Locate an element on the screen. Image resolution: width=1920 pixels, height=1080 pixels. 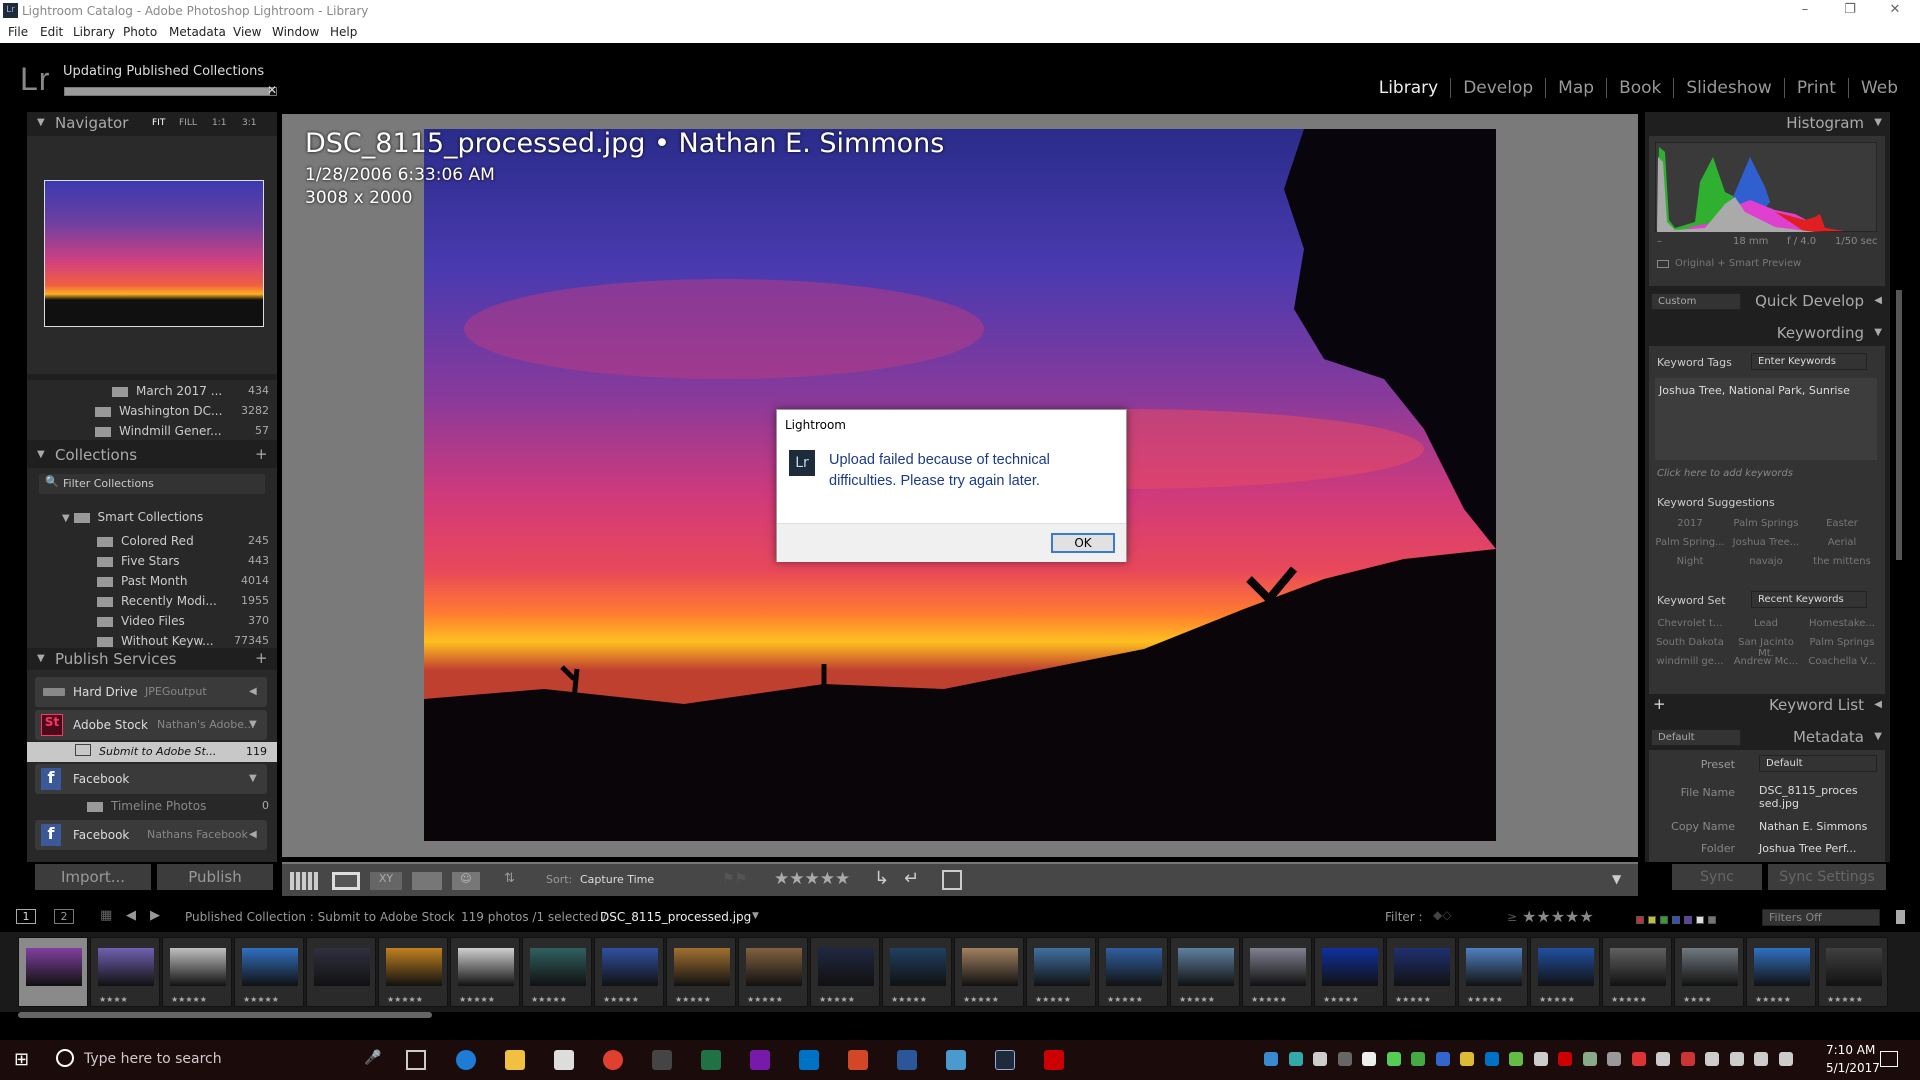
menu-library: Library is located at coordinates (94, 32).